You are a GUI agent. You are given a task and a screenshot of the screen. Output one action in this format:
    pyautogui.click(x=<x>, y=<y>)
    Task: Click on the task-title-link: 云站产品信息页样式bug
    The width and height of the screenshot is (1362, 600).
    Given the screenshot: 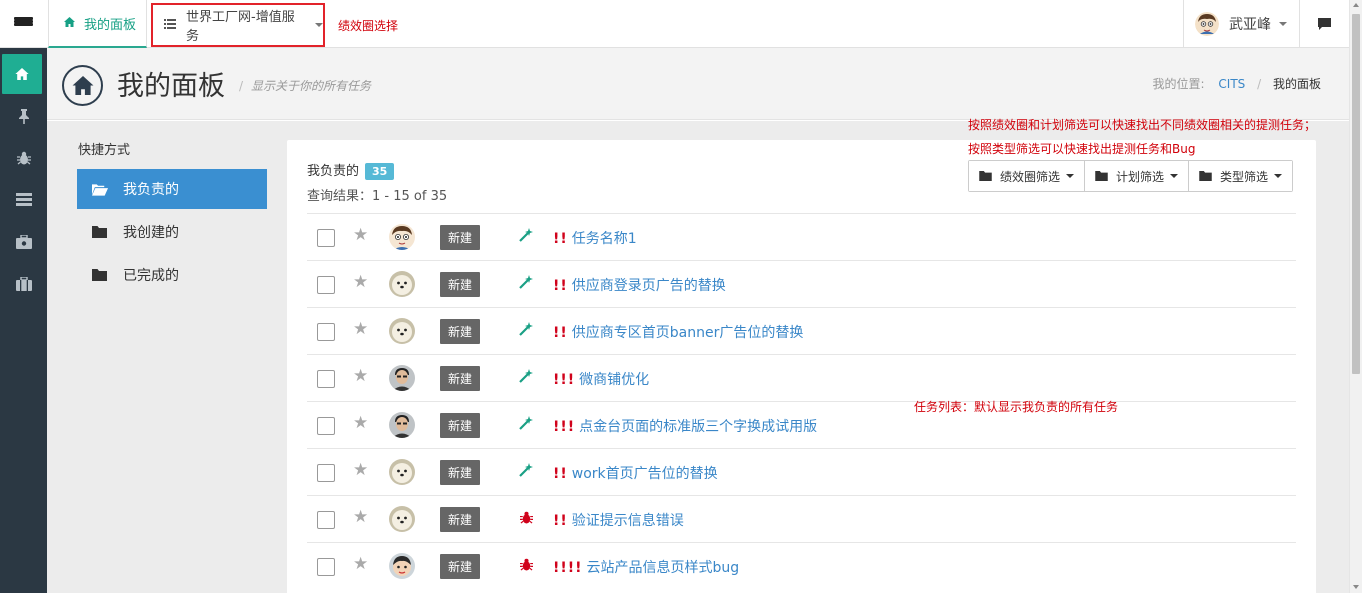 What is the action you would take?
    pyautogui.click(x=663, y=568)
    